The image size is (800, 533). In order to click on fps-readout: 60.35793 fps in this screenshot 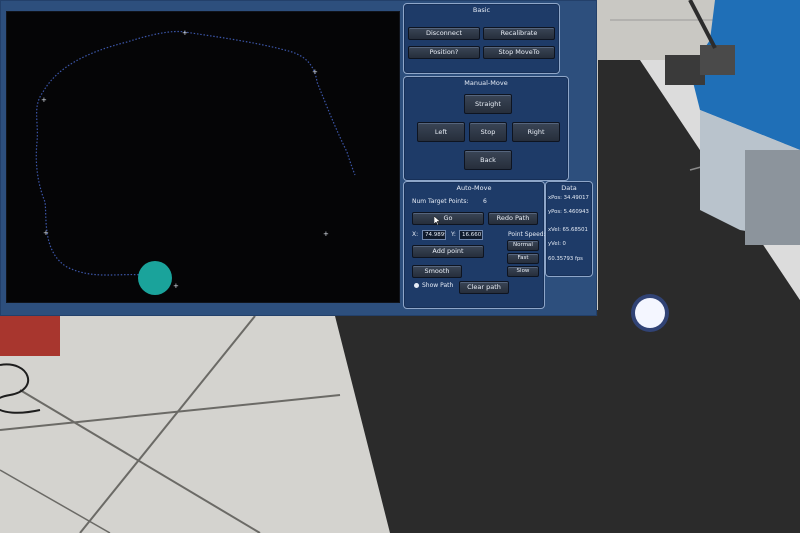, I will do `click(565, 259)`.